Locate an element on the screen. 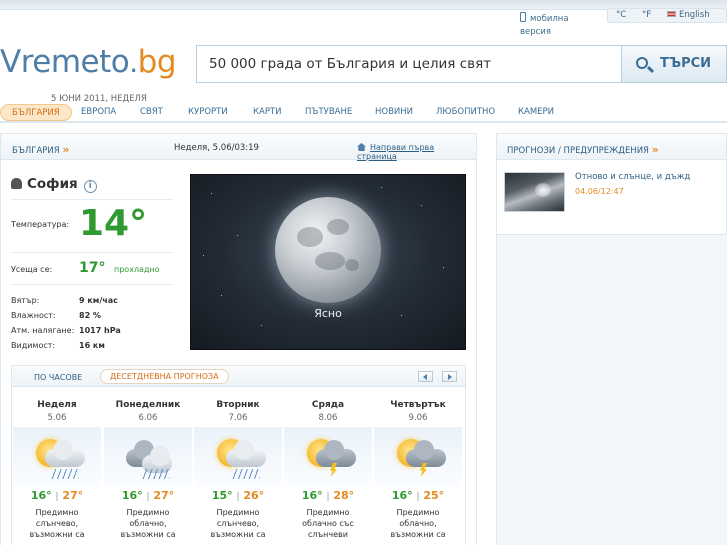 The width and height of the screenshot is (727, 545). english-link: English is located at coordinates (688, 15).